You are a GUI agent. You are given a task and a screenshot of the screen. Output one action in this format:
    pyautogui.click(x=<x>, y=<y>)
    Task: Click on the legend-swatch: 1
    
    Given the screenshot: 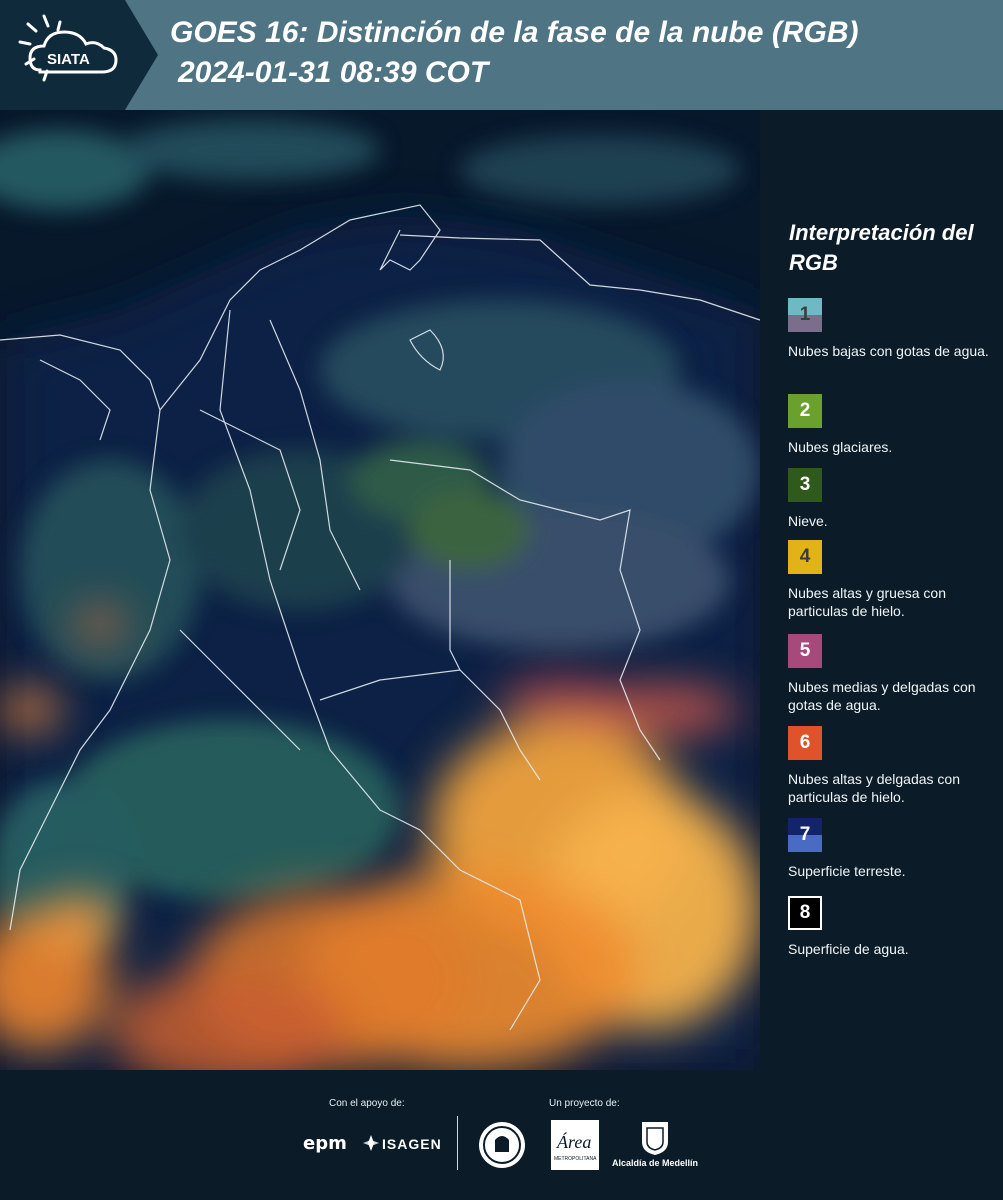 What is the action you would take?
    pyautogui.click(x=805, y=315)
    